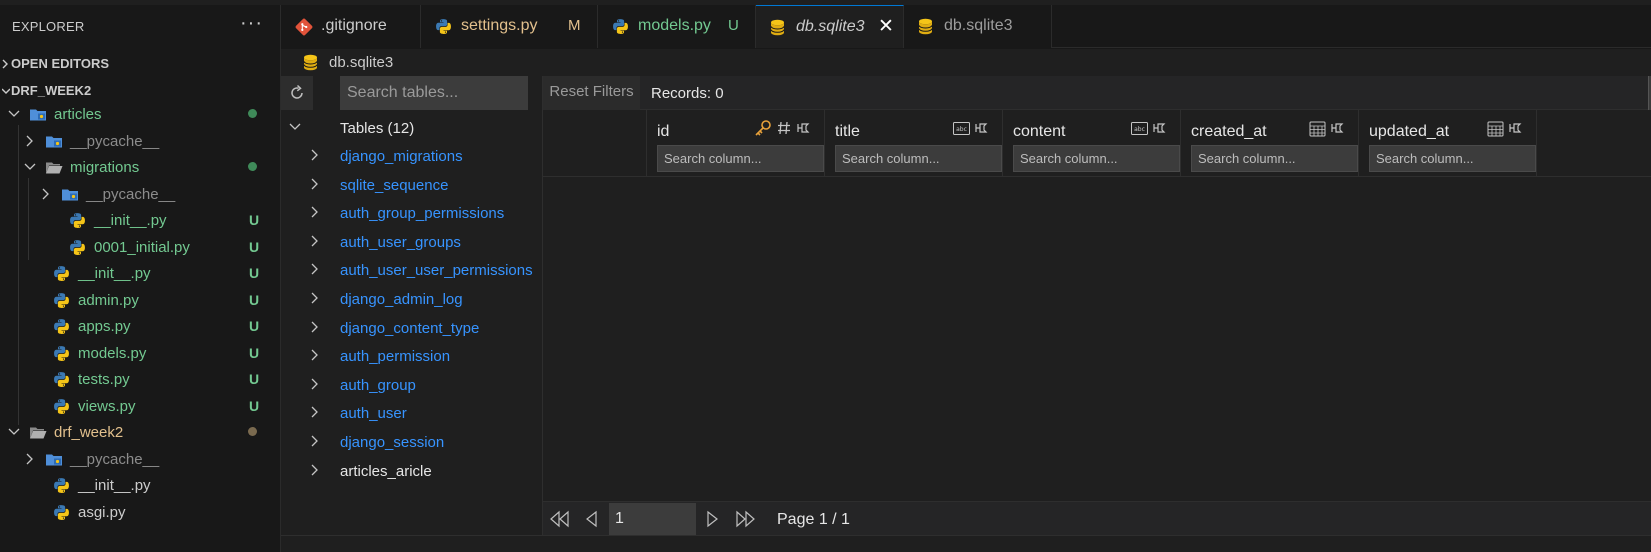  What do you see at coordinates (140, 300) in the screenshot?
I see `tree-item: admin.py U` at bounding box center [140, 300].